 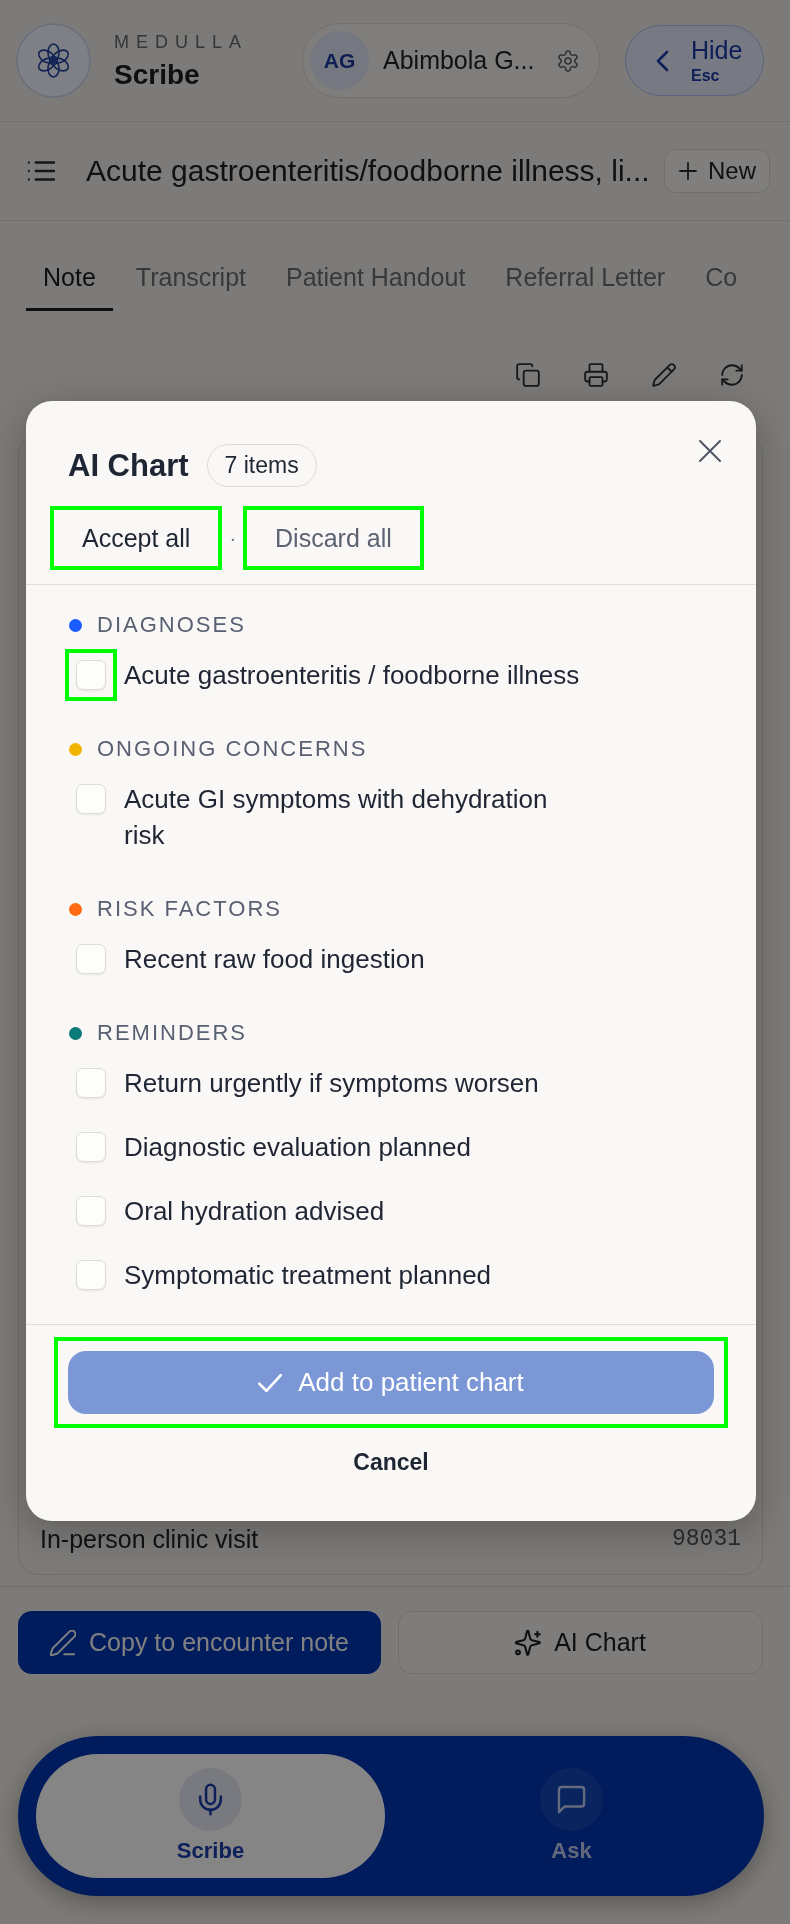 I want to click on section-heading: ONGOING CONCERNS, so click(x=232, y=749).